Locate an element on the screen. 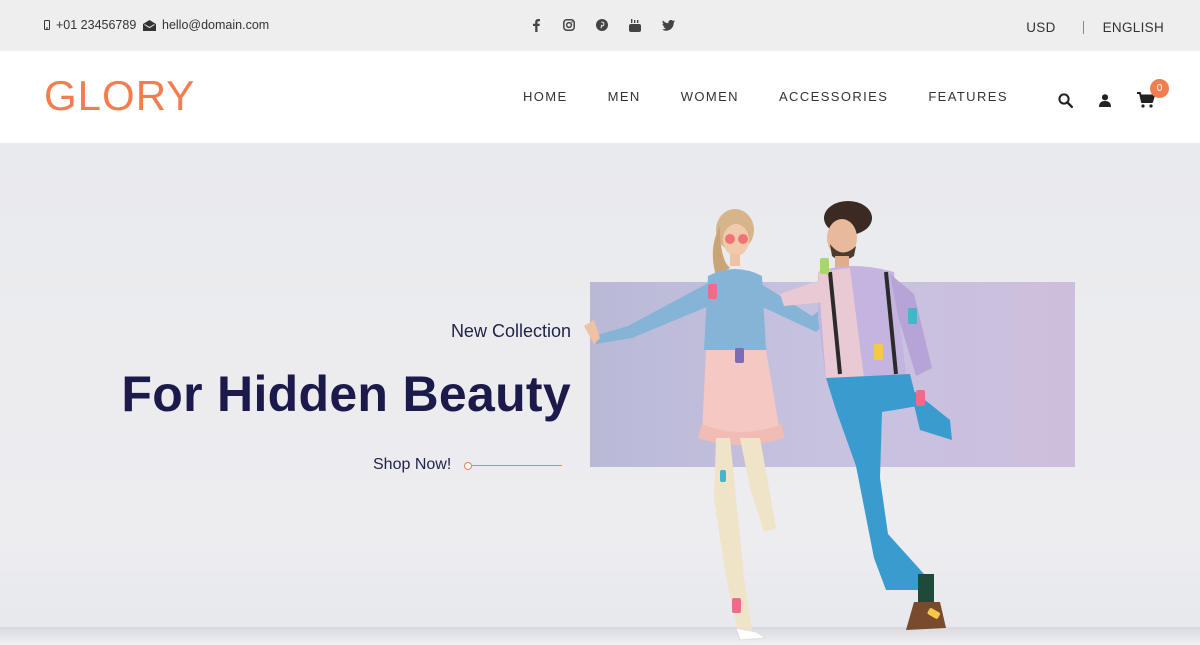 The width and height of the screenshot is (1200, 645). language-selector: ENGLISH is located at coordinates (1133, 27).